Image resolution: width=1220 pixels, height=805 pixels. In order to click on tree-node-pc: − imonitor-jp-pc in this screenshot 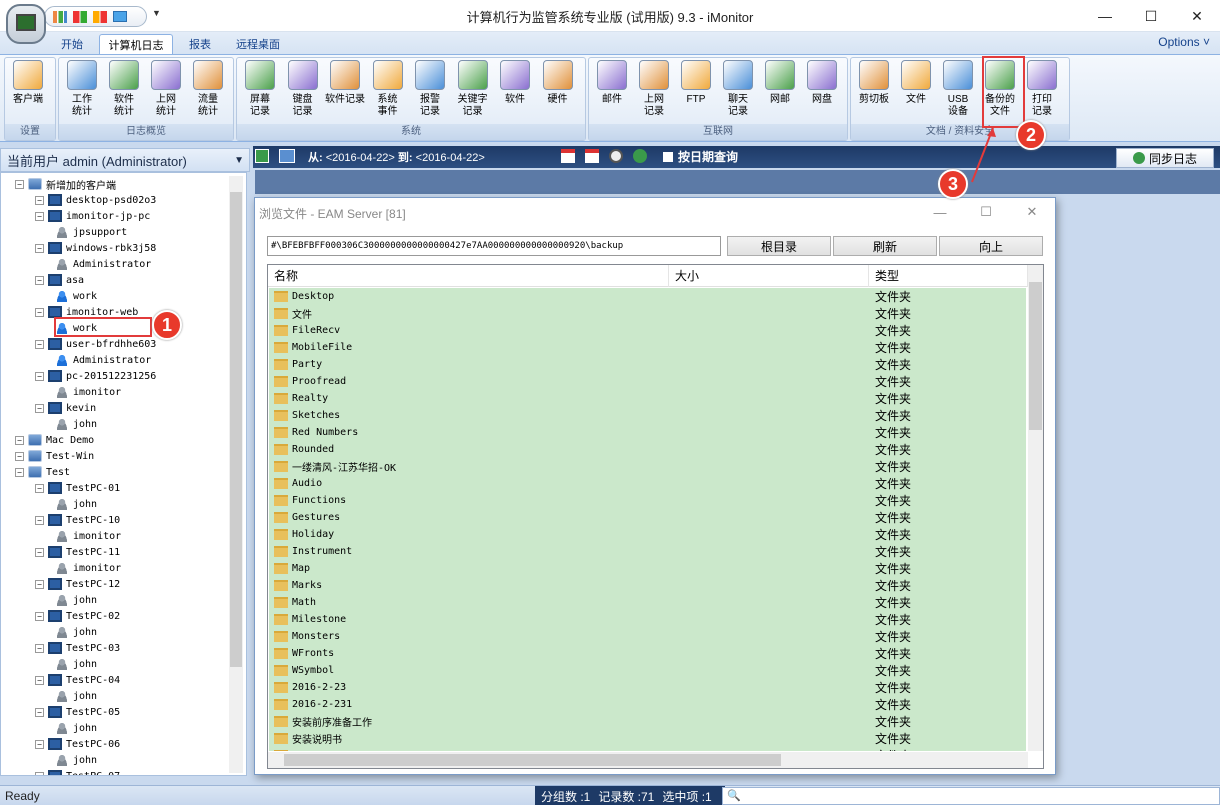, I will do `click(92, 216)`.